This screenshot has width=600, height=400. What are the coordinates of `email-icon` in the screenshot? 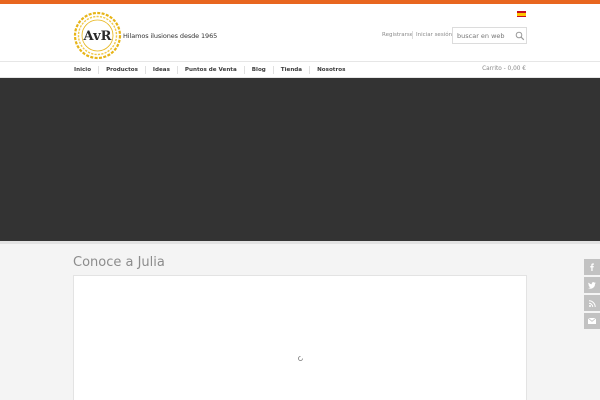 It's located at (592, 321).